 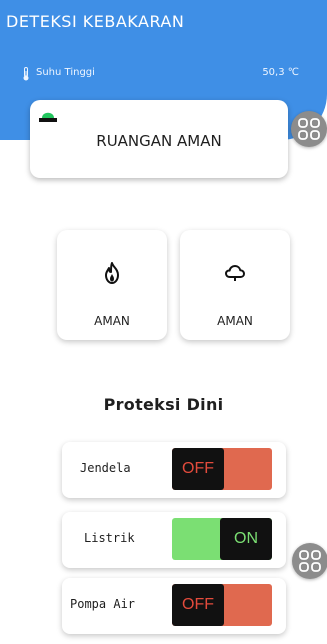 I want to click on smoke-sensor-card: AMAN, so click(x=235, y=285).